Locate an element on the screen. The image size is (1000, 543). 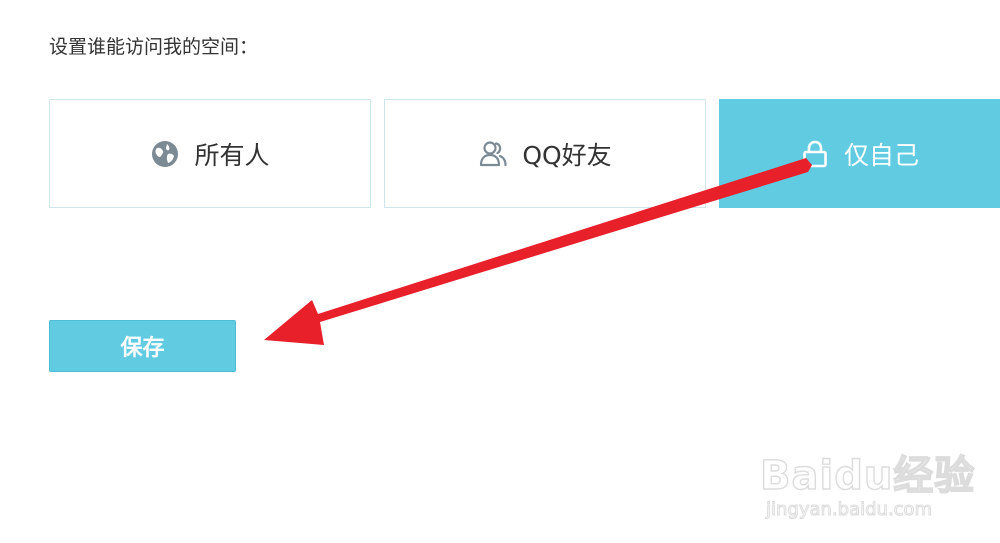
visibility-prompt: 设置谁能访问我的空间： is located at coordinates (154, 47).